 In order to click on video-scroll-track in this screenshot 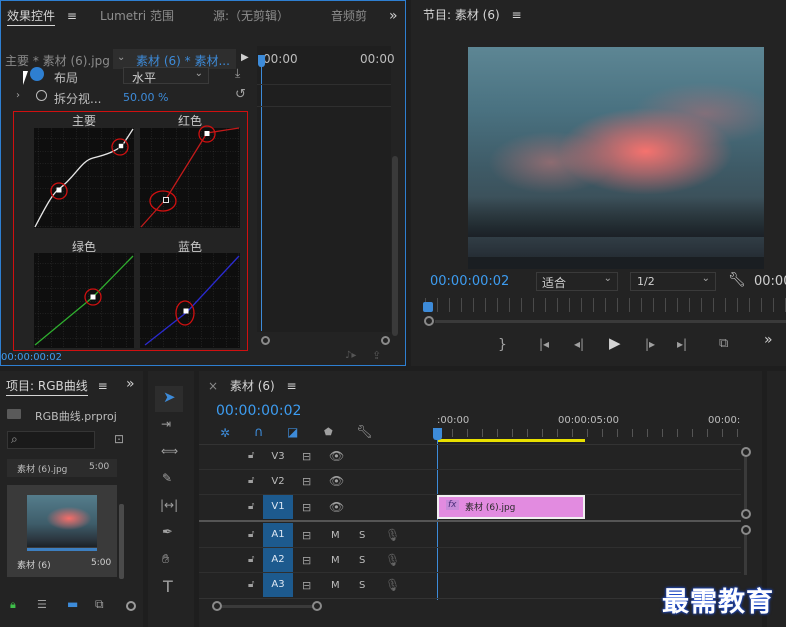, I will do `click(745, 483)`.